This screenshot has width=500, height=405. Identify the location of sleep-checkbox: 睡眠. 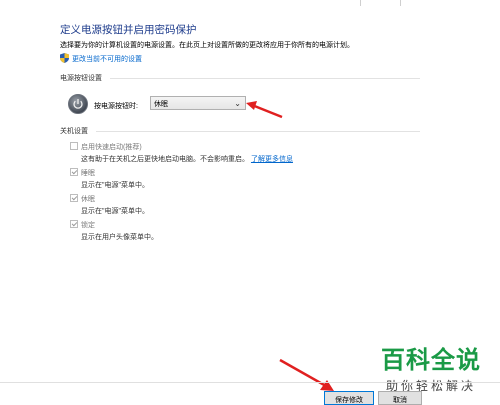
(82, 173).